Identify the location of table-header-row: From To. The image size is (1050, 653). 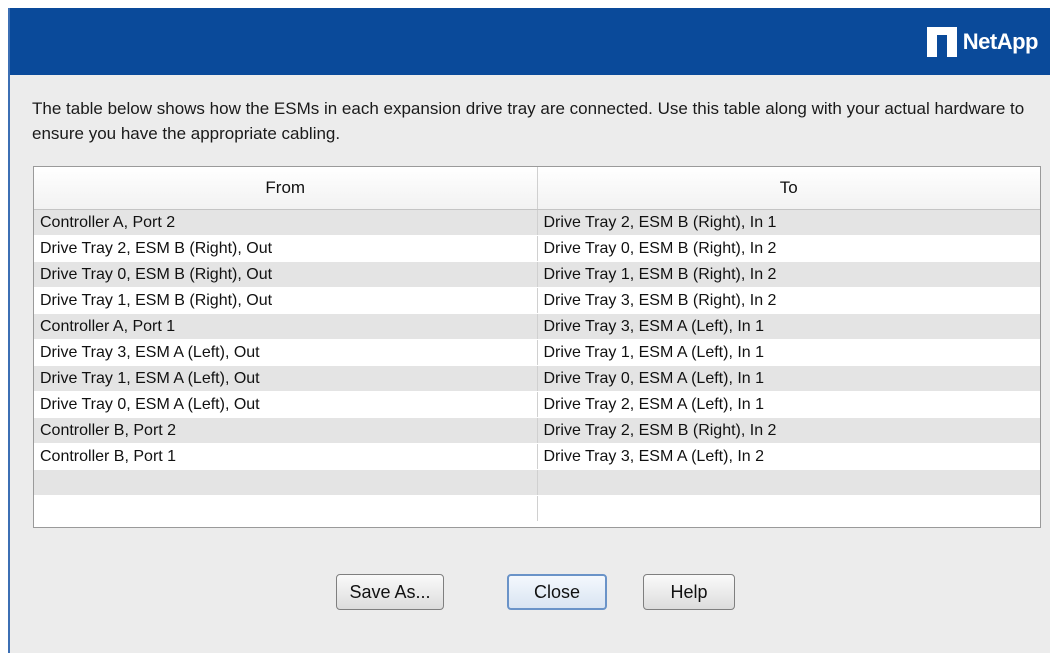
(537, 188).